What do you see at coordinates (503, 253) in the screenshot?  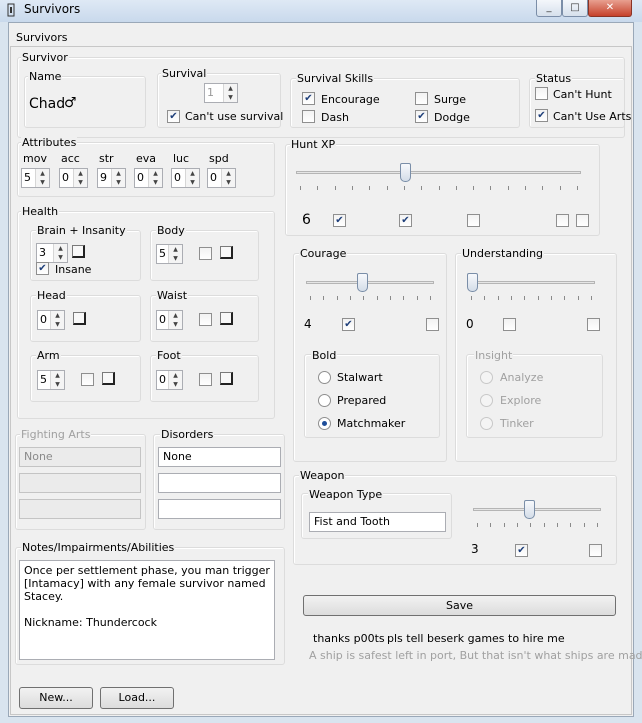 I see `understanding-title: Understanding` at bounding box center [503, 253].